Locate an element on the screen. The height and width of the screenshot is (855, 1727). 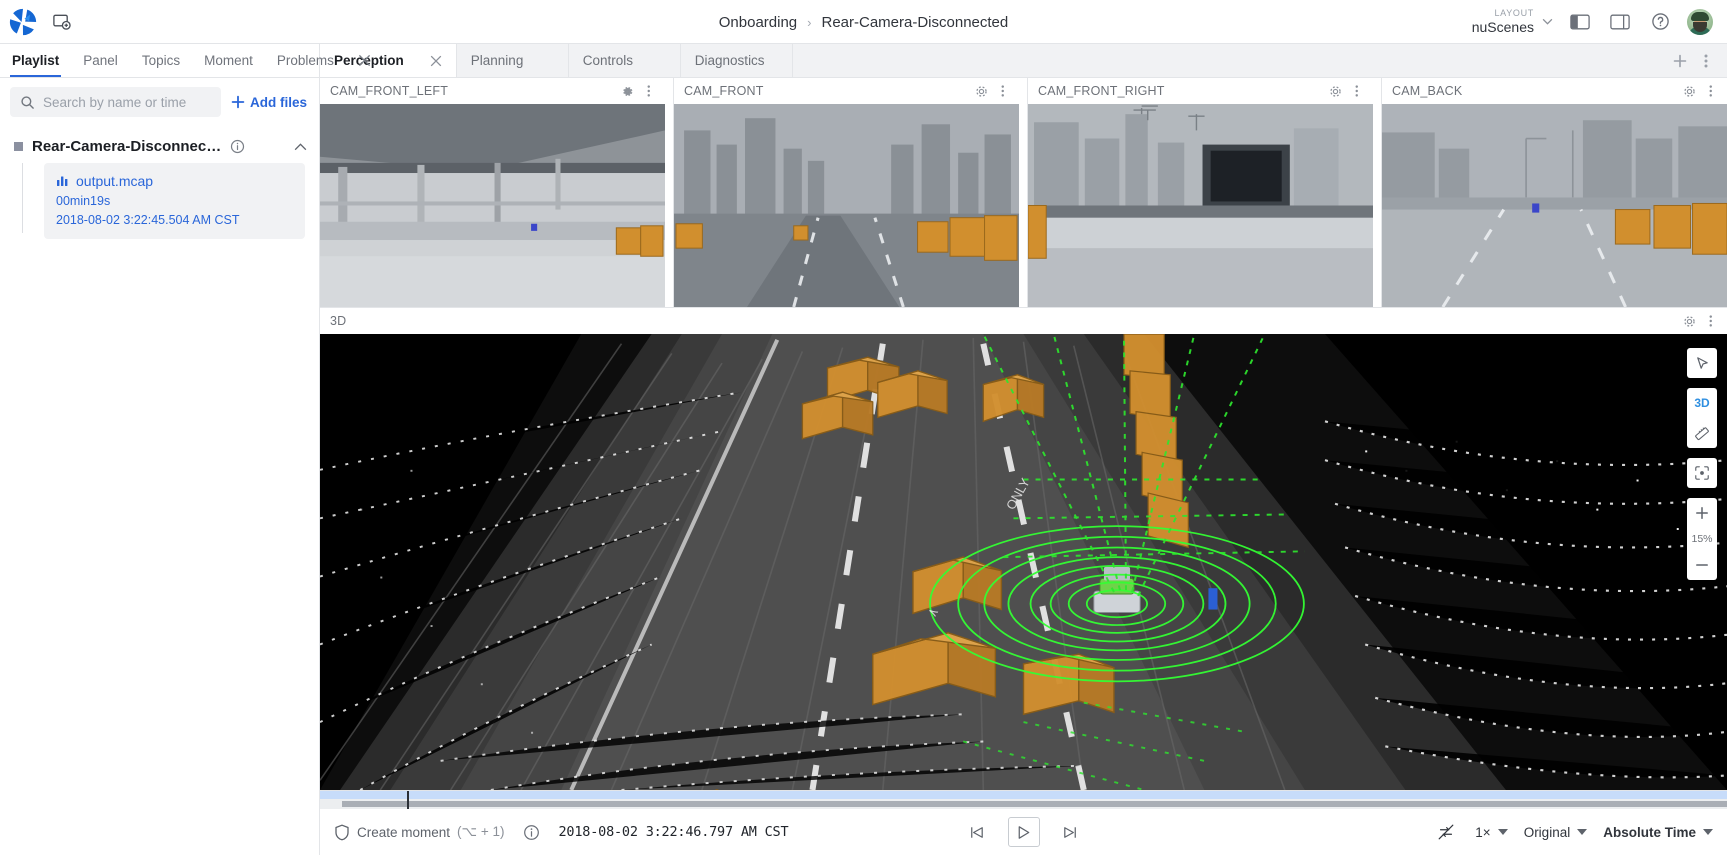
topbar-left is located at coordinates (37, 22).